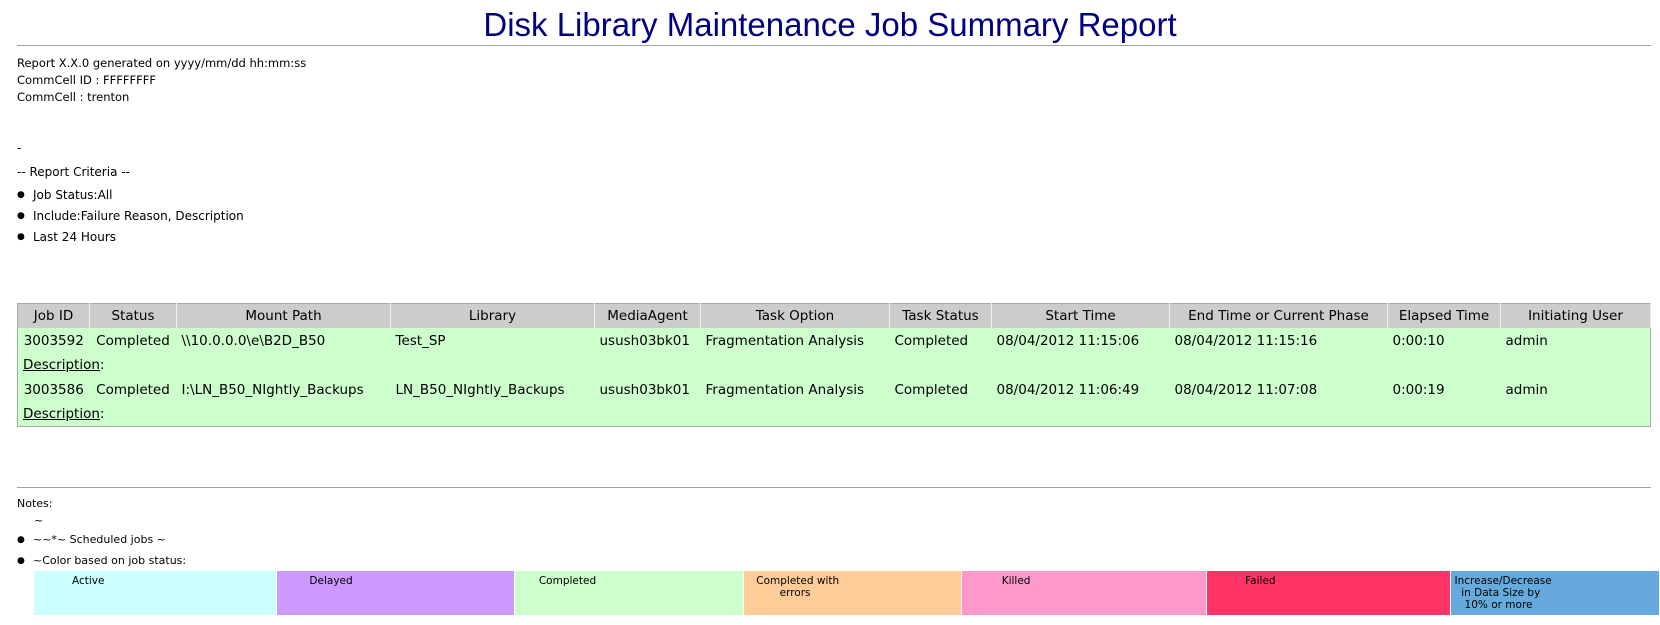  Describe the element at coordinates (53, 340) in the screenshot. I see `cell-job-id: 3003592` at that location.